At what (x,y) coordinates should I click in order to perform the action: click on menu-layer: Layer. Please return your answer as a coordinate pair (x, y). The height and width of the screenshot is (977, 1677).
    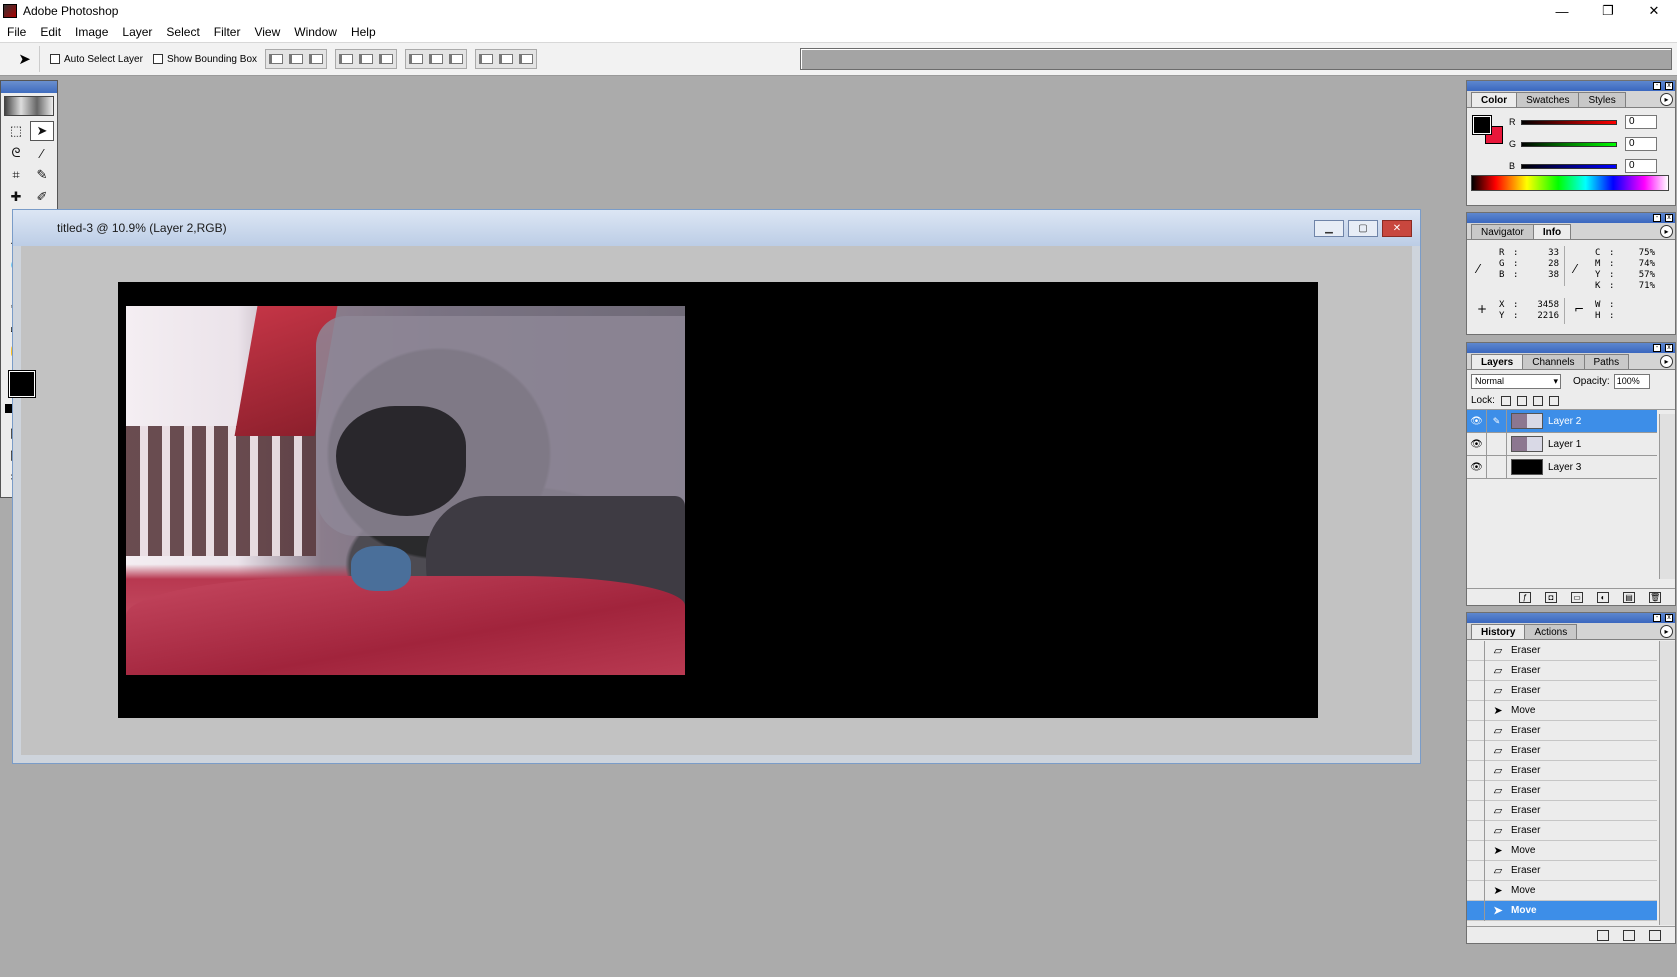
    Looking at the image, I should click on (137, 32).